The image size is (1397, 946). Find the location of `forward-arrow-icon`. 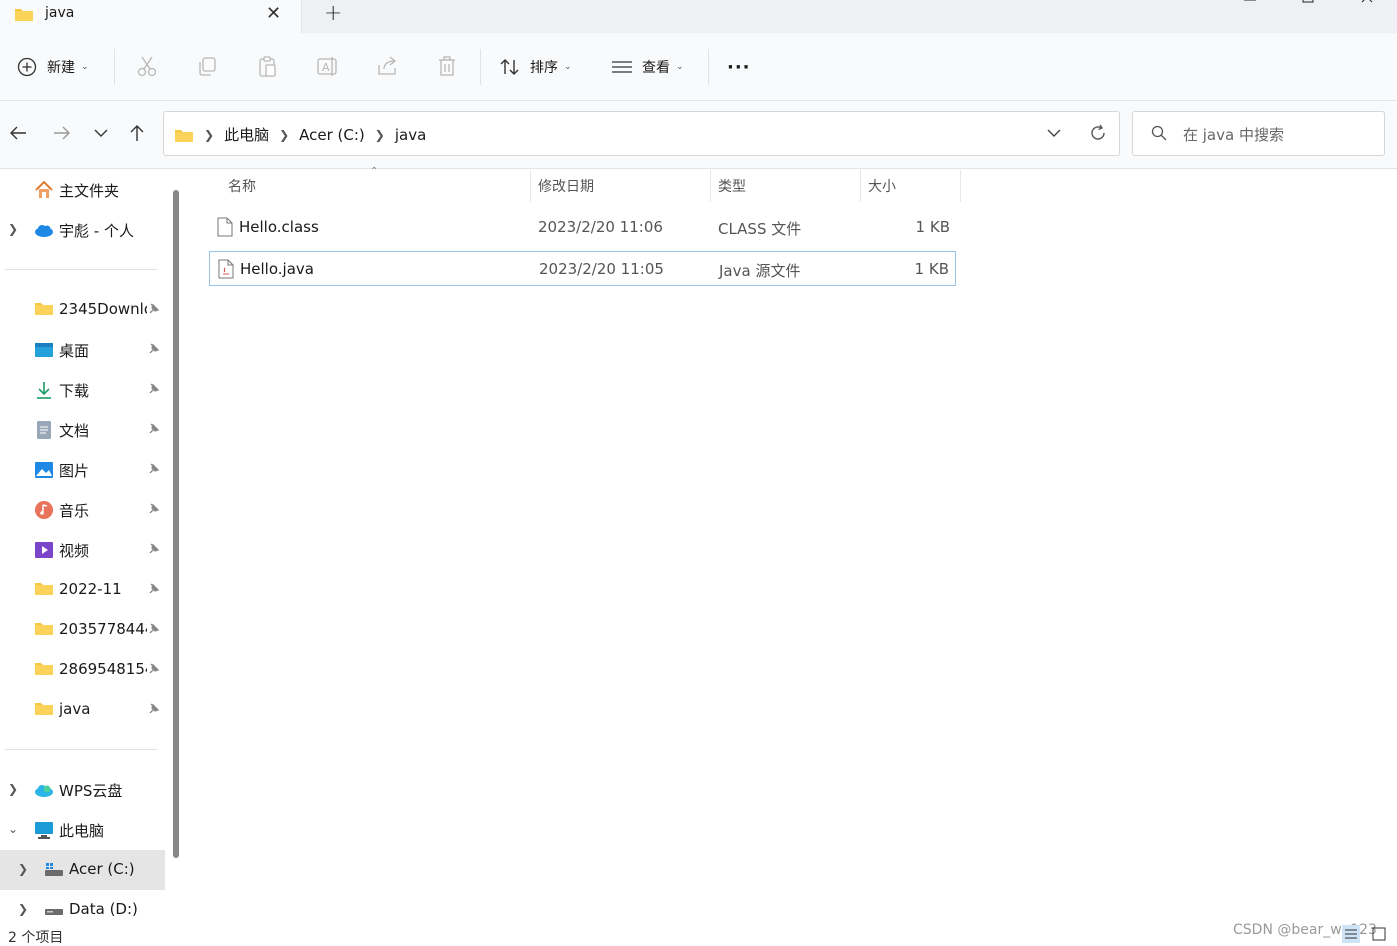

forward-arrow-icon is located at coordinates (62, 133).